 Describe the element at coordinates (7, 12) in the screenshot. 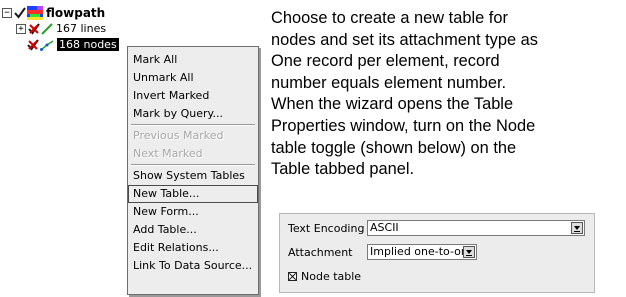

I see `collapse-toggle-icon: −` at that location.